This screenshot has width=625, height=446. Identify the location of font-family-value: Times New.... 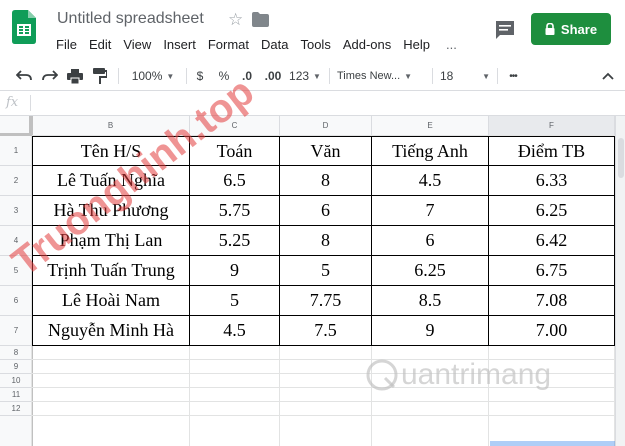
(369, 76).